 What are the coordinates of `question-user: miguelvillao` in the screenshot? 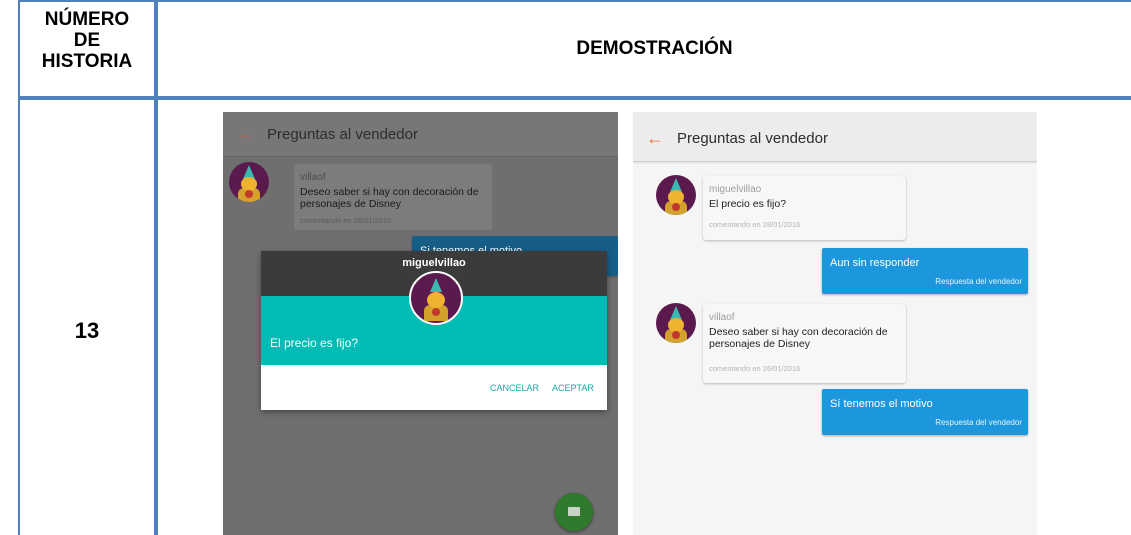 It's located at (735, 189).